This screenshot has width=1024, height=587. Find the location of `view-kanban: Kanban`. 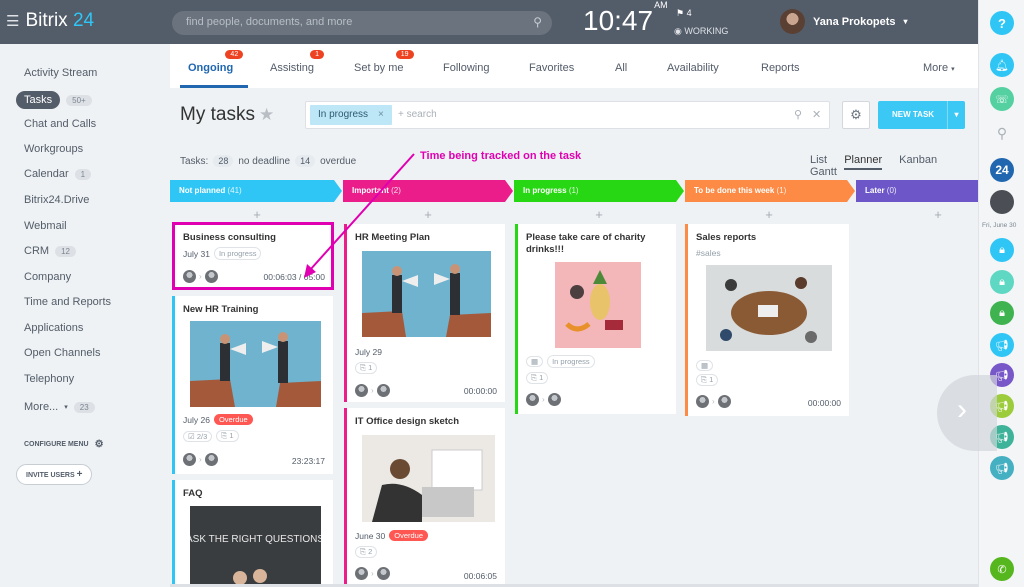

view-kanban: Kanban is located at coordinates (918, 160).